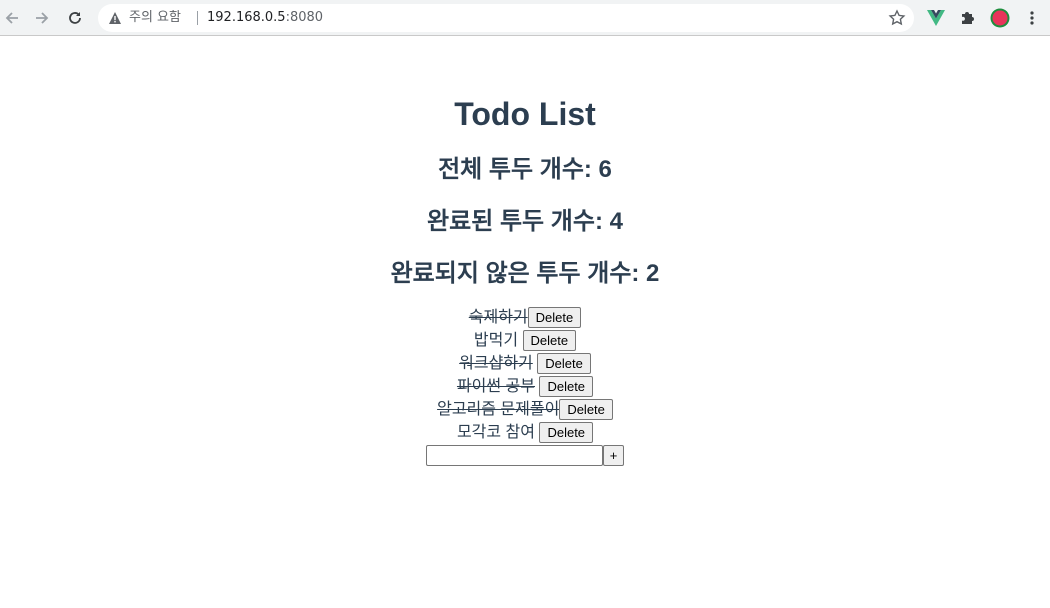 This screenshot has height=608, width=1050. I want to click on todo-item: 밥먹기 Delete, so click(525, 340).